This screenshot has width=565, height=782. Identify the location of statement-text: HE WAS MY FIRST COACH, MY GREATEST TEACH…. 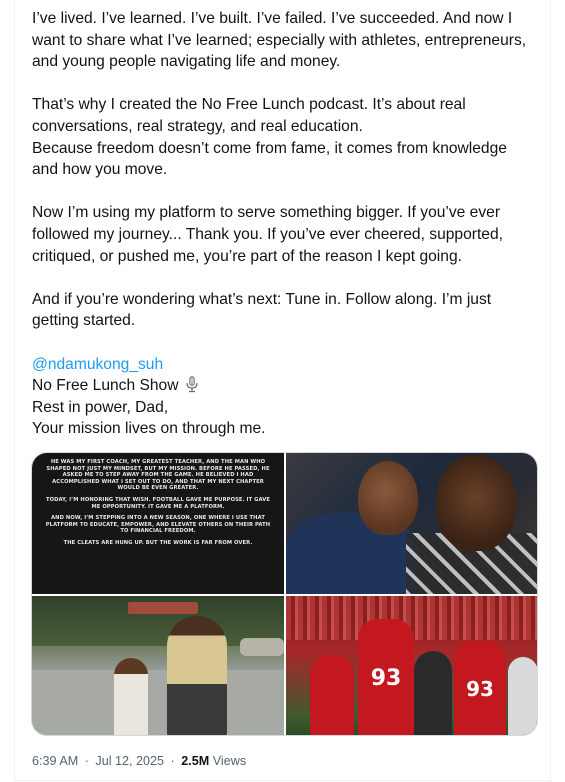
(158, 475).